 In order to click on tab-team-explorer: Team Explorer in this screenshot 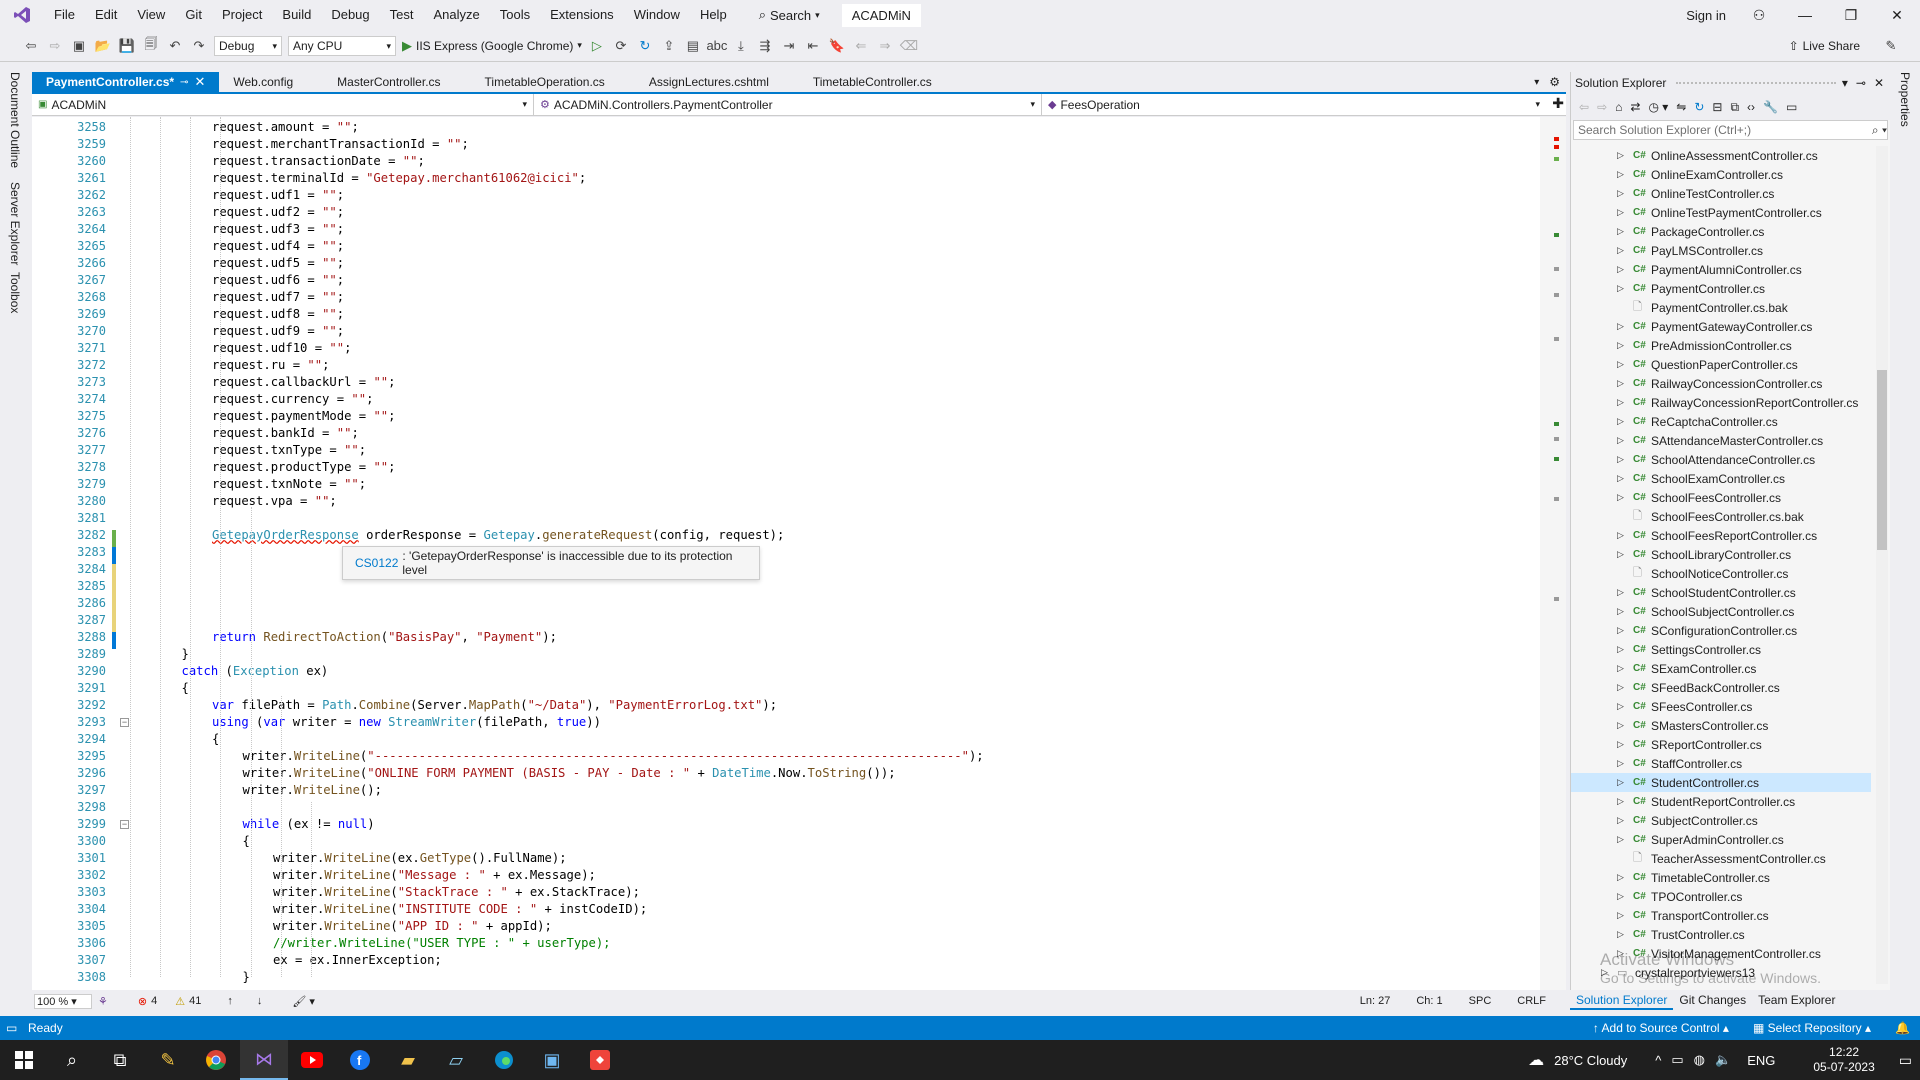, I will do `click(1796, 1000)`.